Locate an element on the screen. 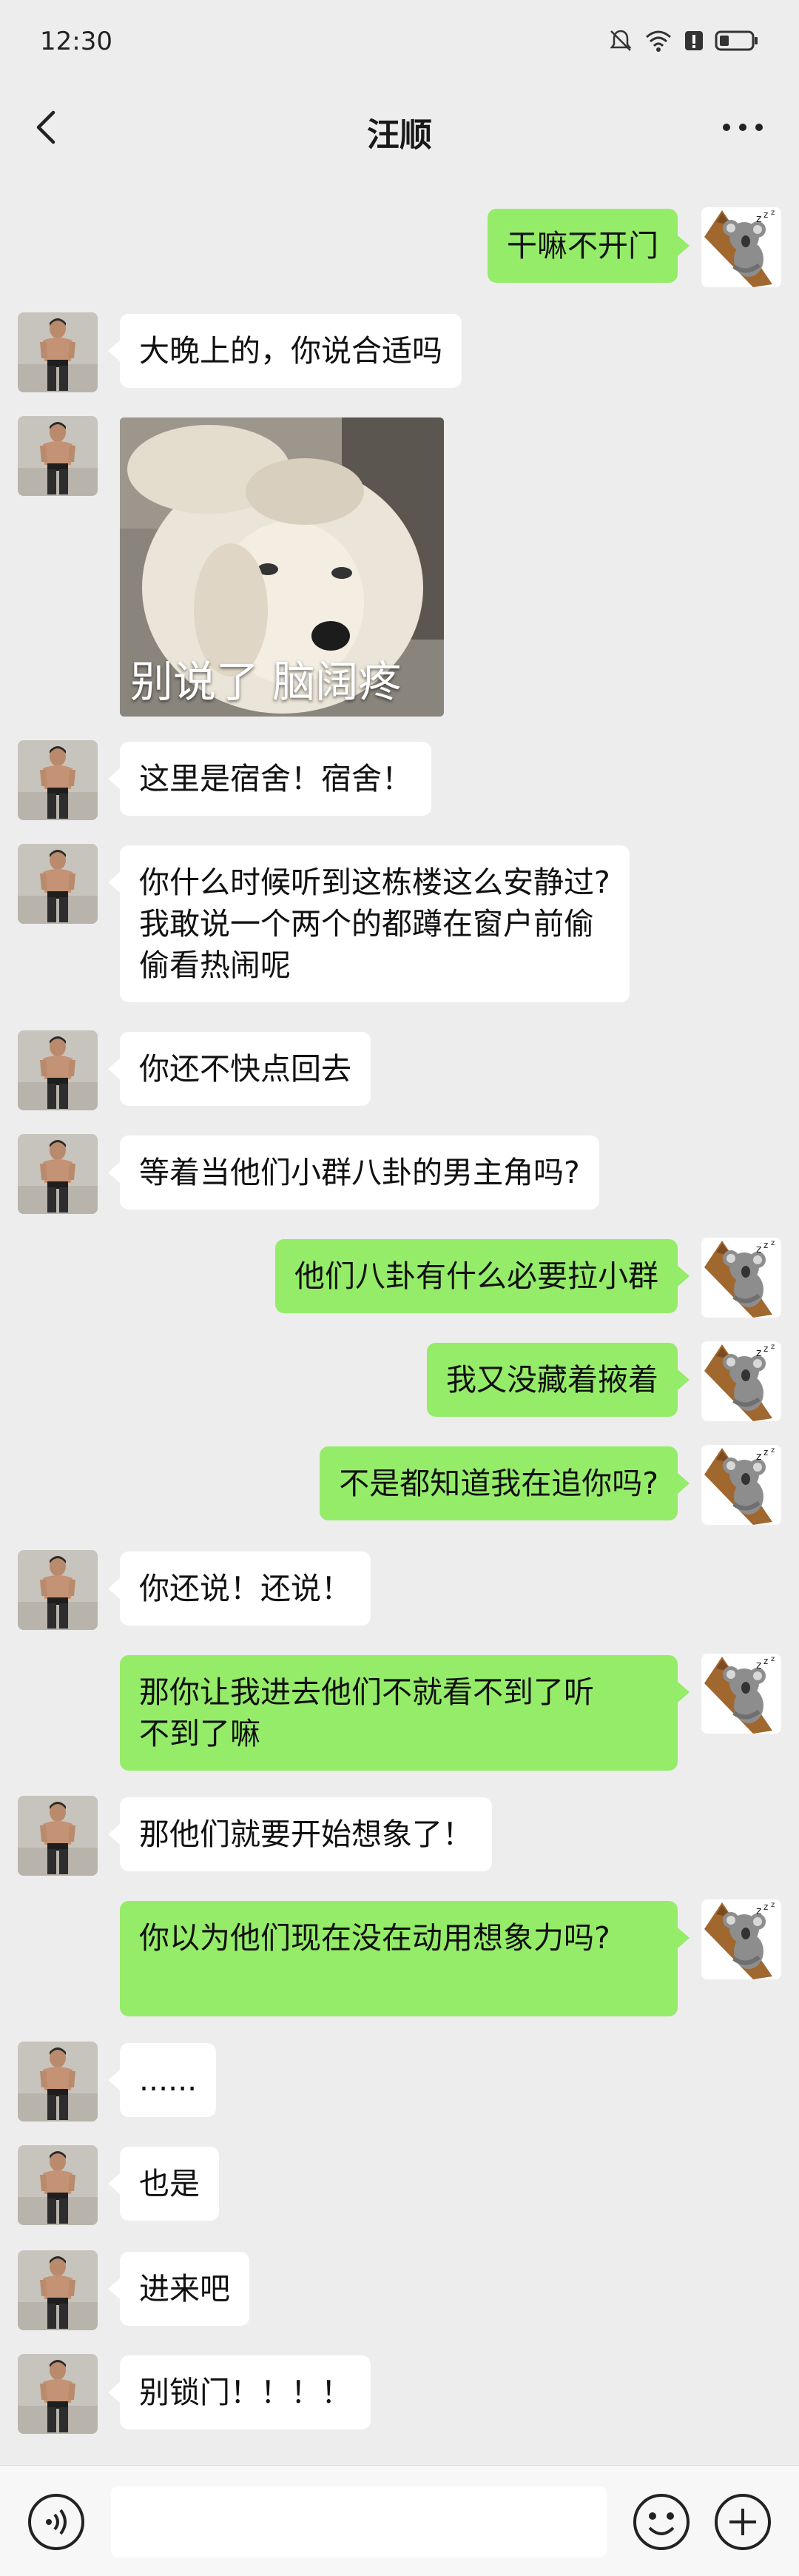  received-message-bubble: 等着当他们小群八卦的男主角吗? is located at coordinates (353, 1173).